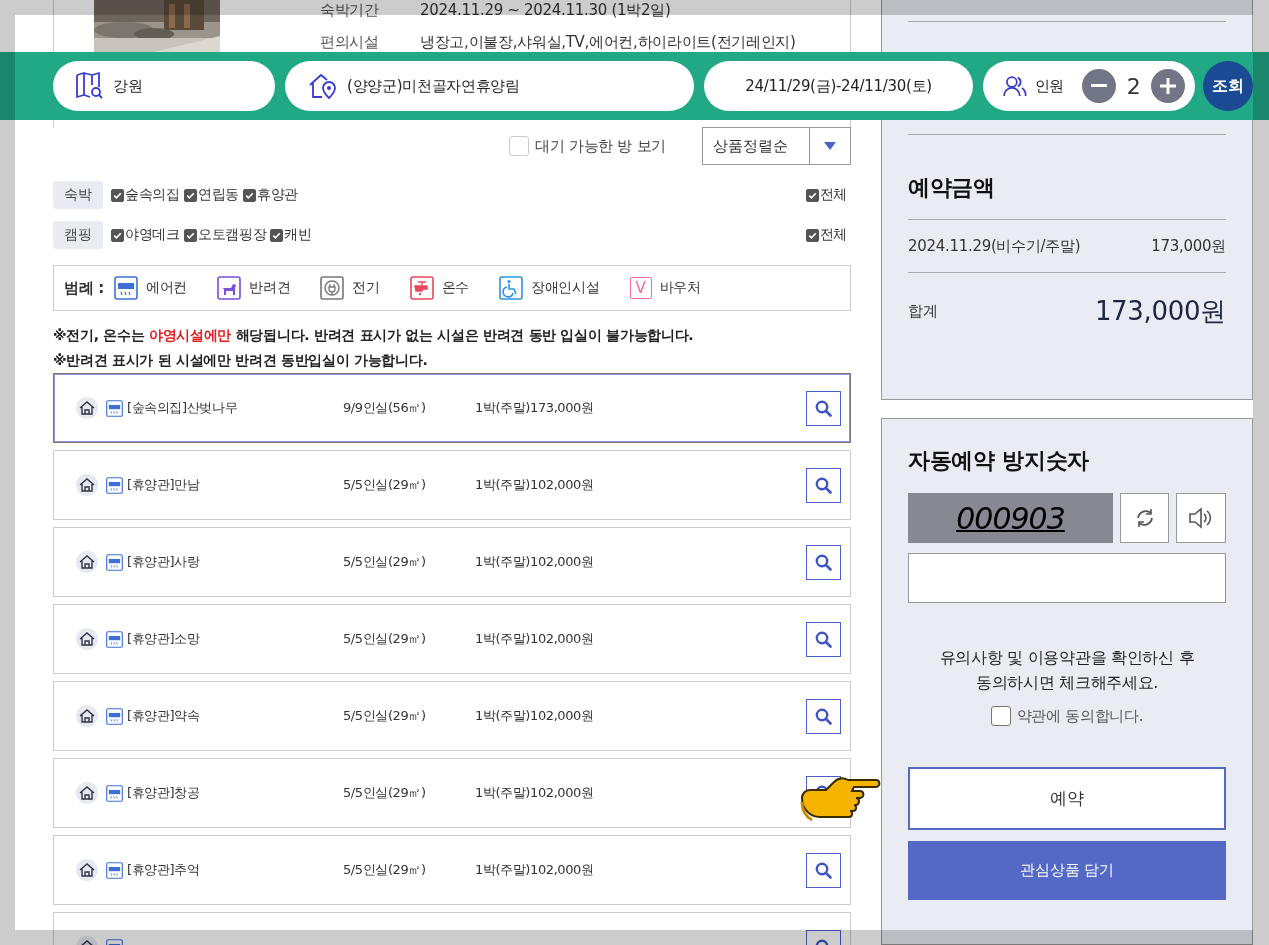  What do you see at coordinates (1067, 798) in the screenshot?
I see `reserve-button: 예약` at bounding box center [1067, 798].